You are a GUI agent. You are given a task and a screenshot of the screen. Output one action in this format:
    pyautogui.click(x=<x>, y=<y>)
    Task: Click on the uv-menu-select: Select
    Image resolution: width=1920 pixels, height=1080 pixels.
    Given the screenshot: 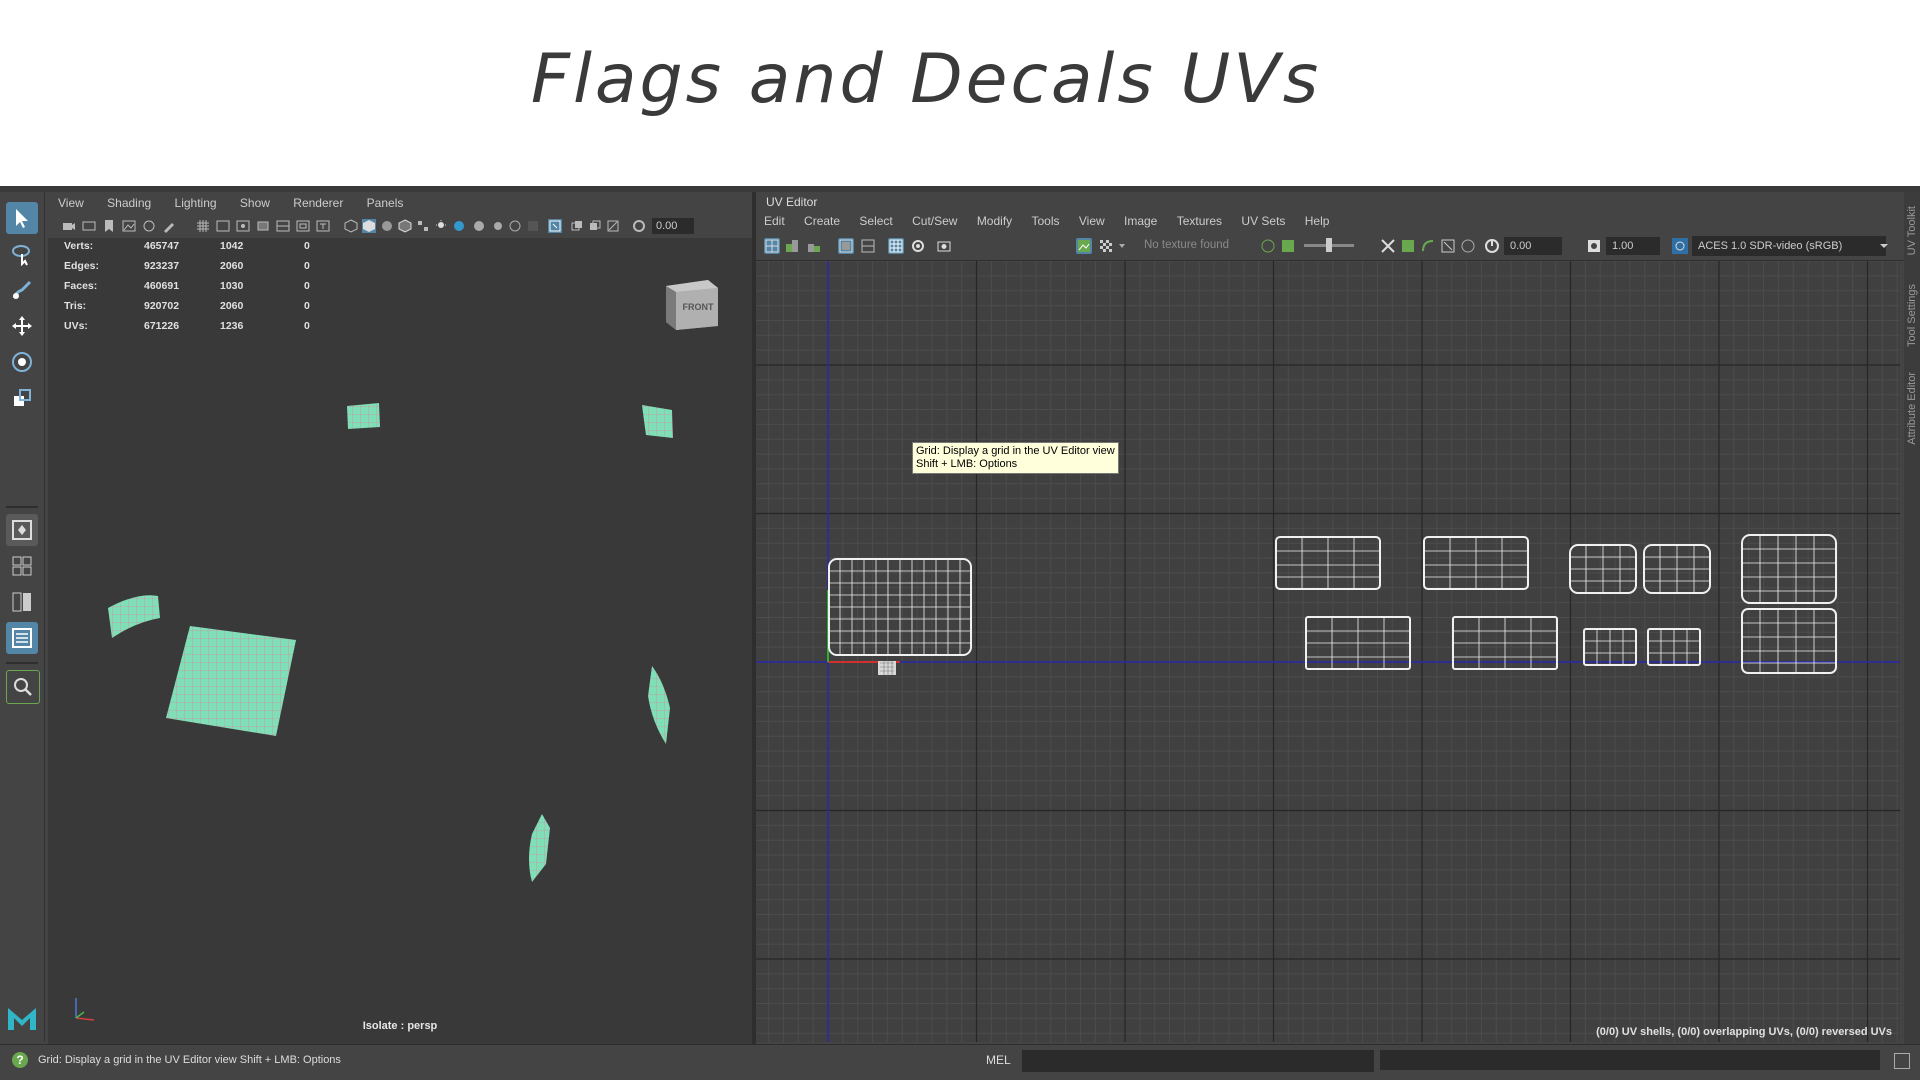 What is the action you would take?
    pyautogui.click(x=875, y=221)
    